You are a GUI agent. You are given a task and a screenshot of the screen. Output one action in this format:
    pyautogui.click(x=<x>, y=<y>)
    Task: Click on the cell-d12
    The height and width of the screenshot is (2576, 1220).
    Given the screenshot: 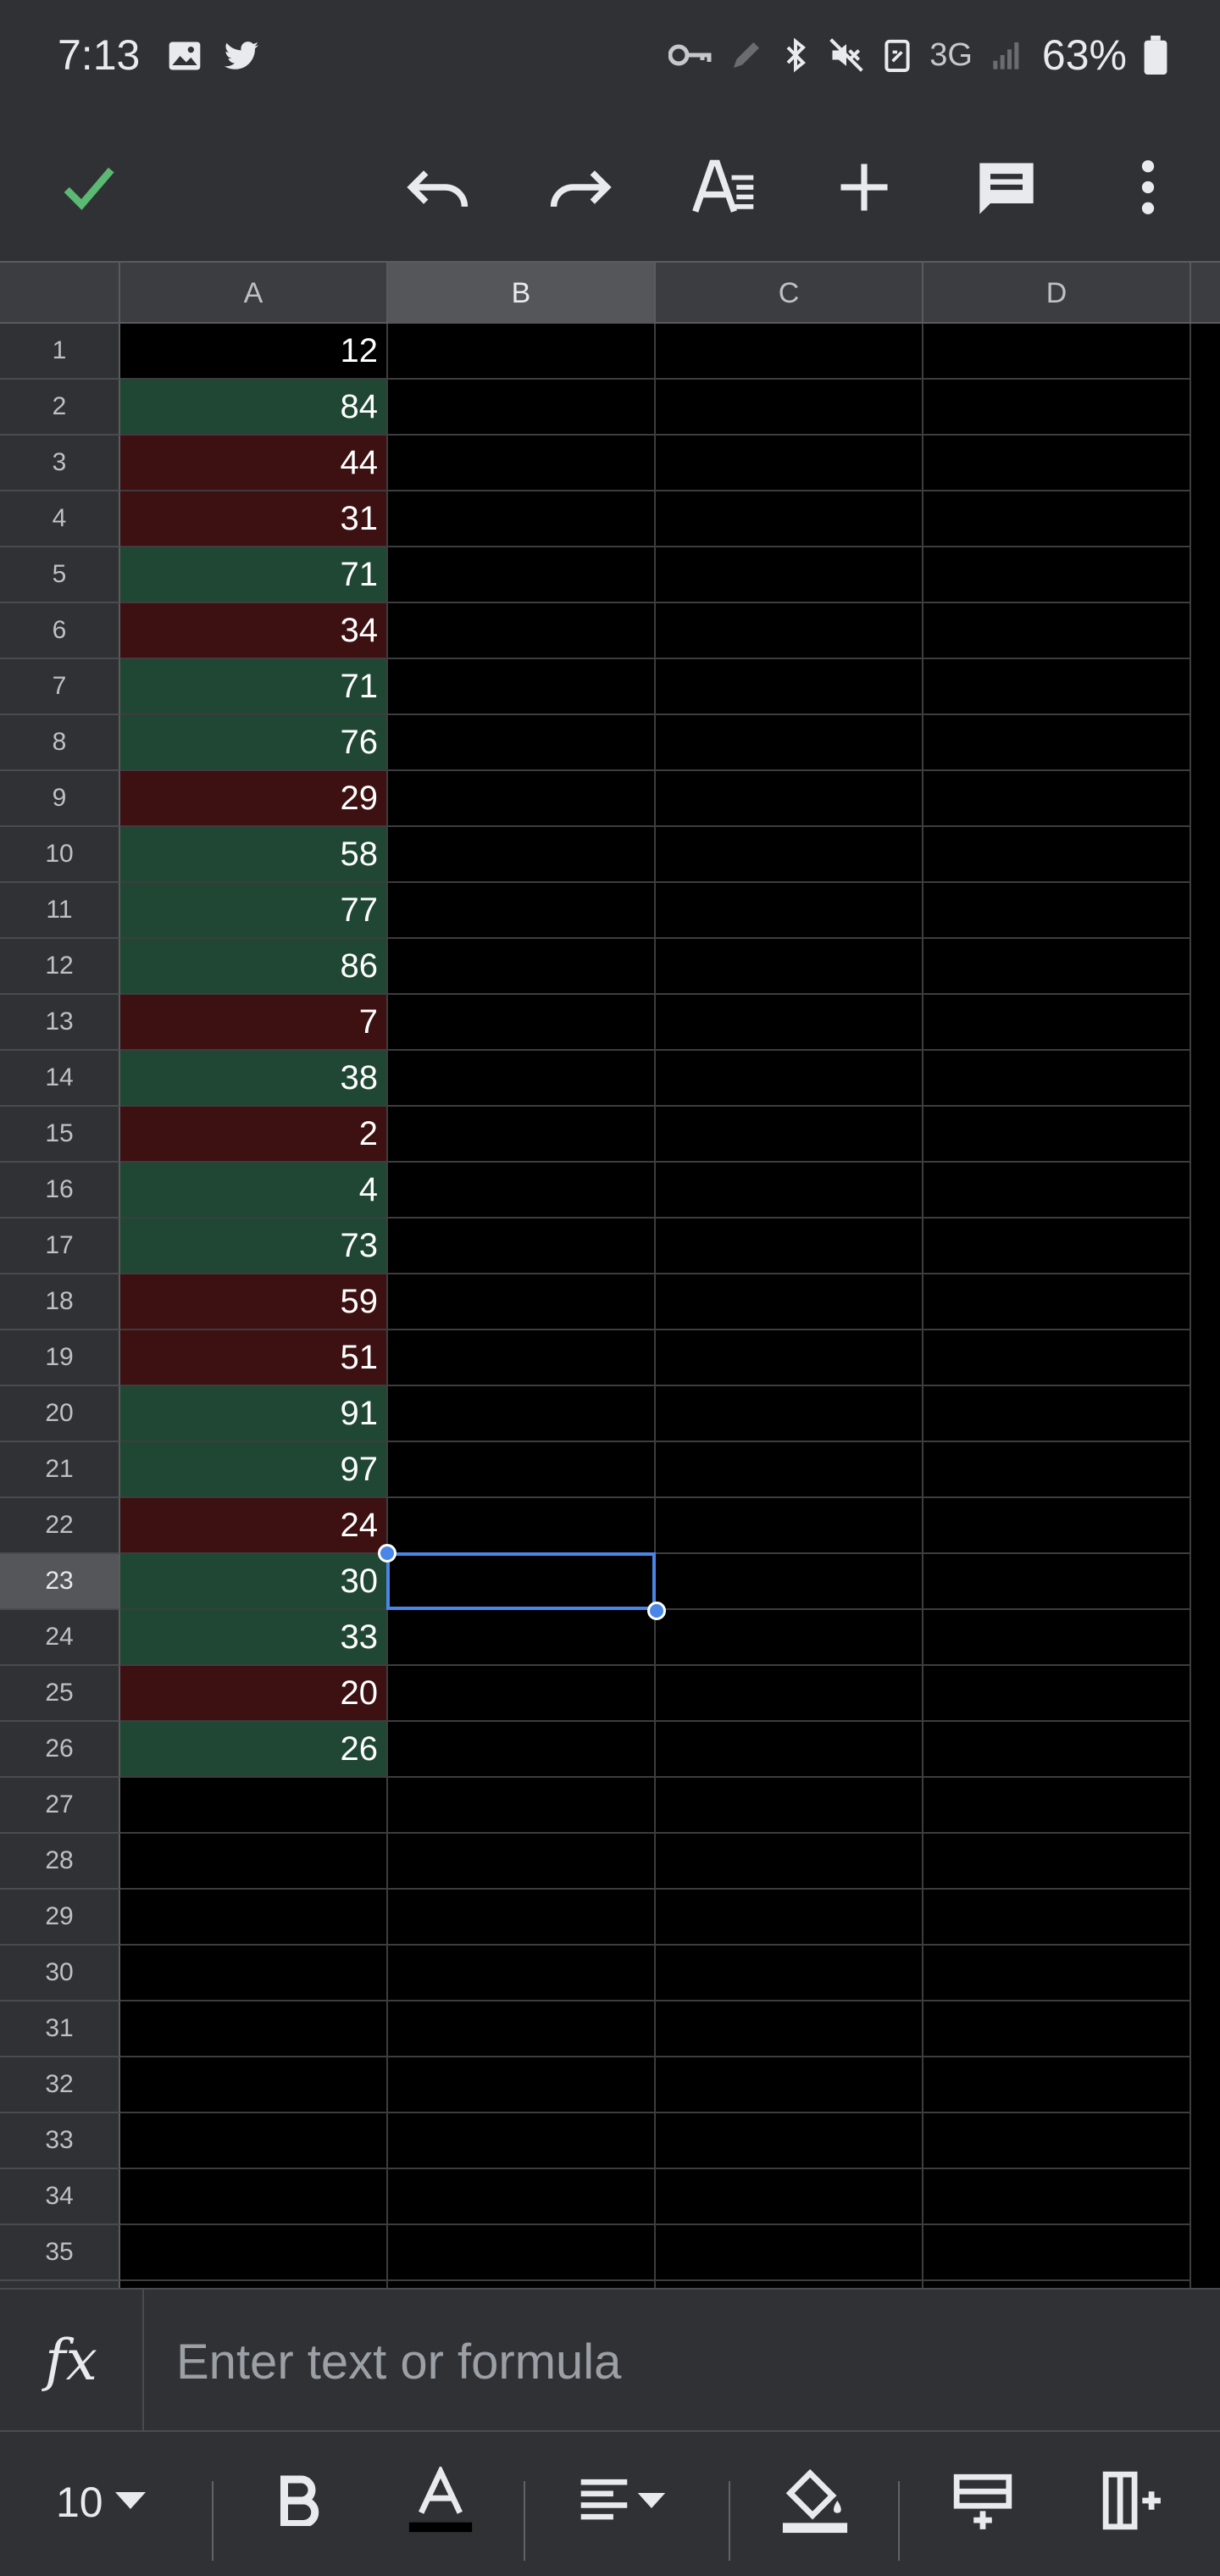 What is the action you would take?
    pyautogui.click(x=1057, y=967)
    